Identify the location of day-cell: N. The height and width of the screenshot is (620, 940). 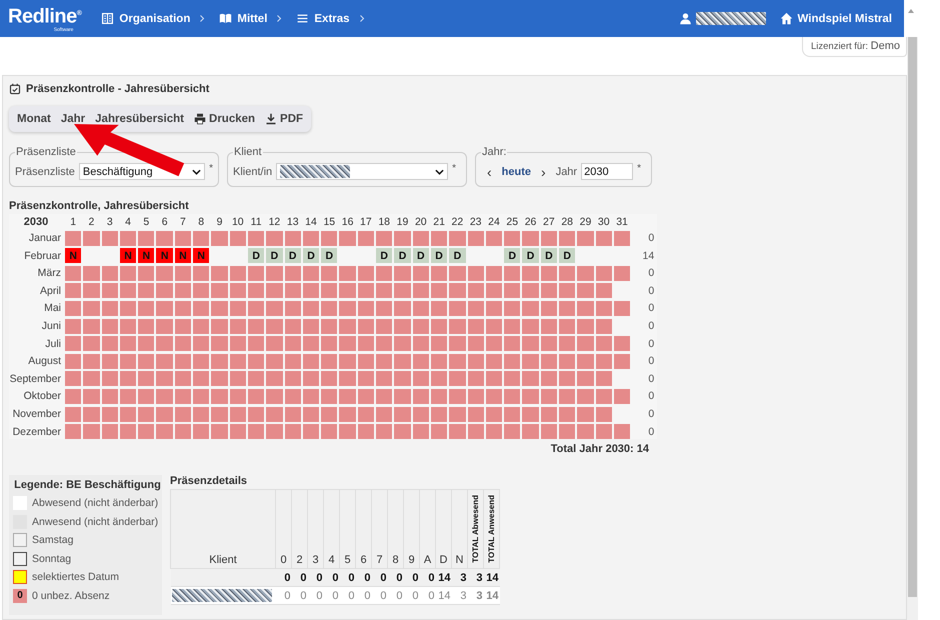
(73, 256).